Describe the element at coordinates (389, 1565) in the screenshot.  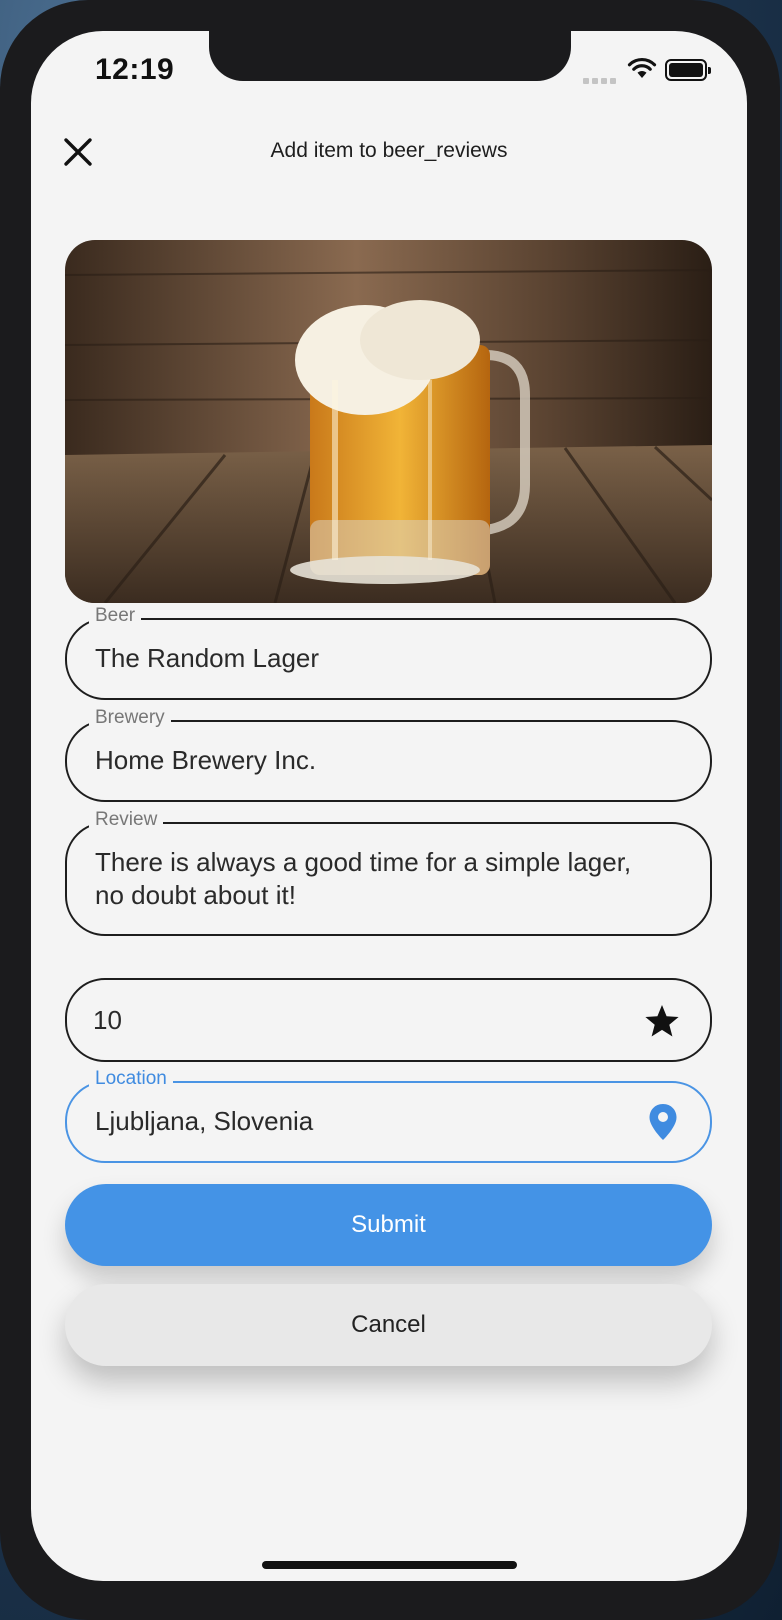
I see `home-indicator` at that location.